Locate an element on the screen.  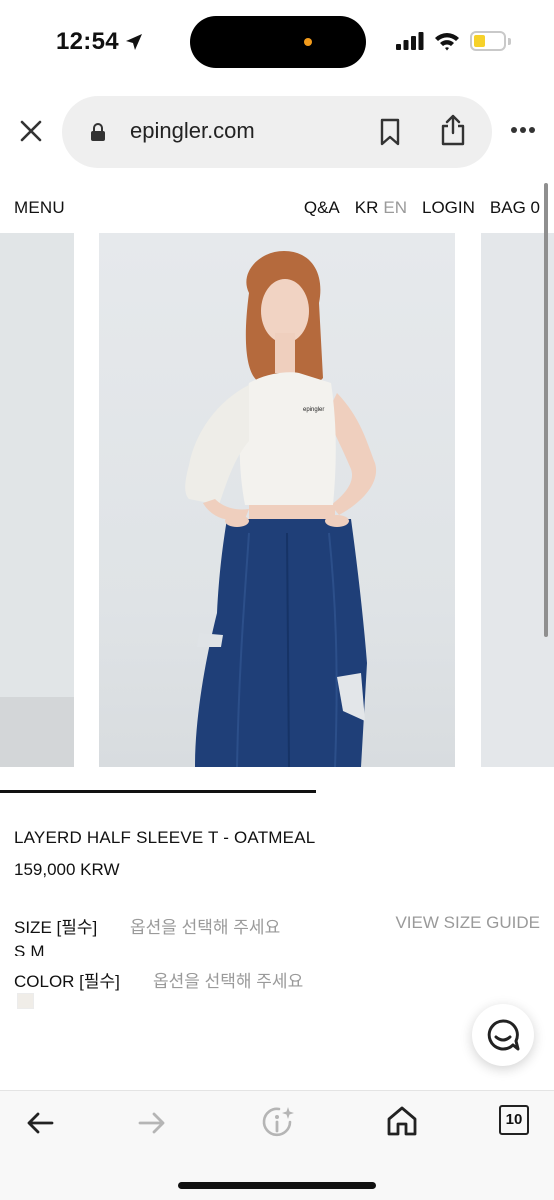
size-label: SIZE [필수] is located at coordinates (56, 927).